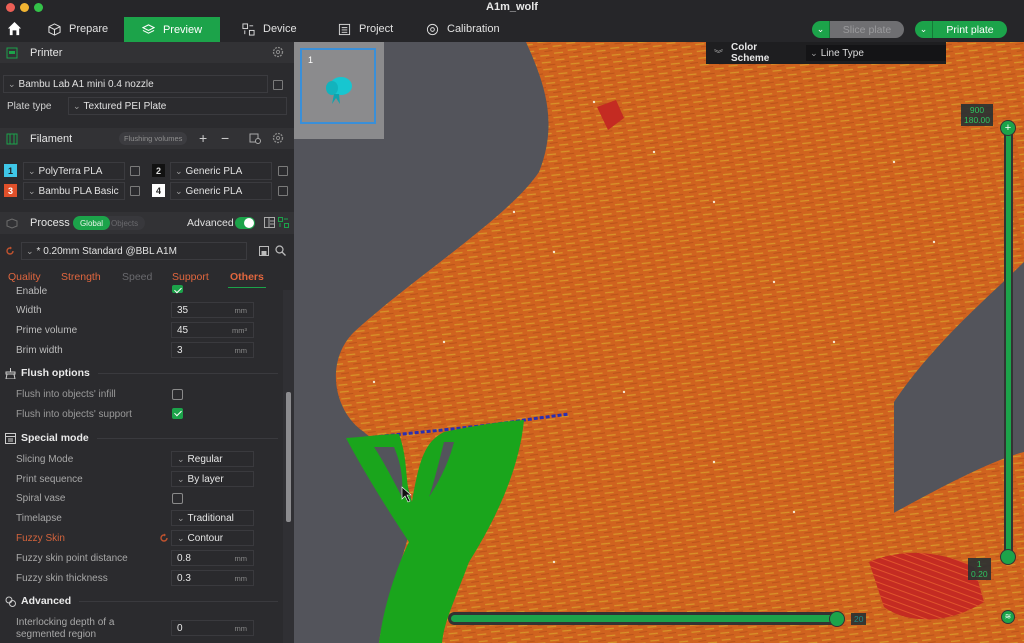 The image size is (1024, 643). I want to click on sidebar-scrollbar-thumb, so click(288, 457).